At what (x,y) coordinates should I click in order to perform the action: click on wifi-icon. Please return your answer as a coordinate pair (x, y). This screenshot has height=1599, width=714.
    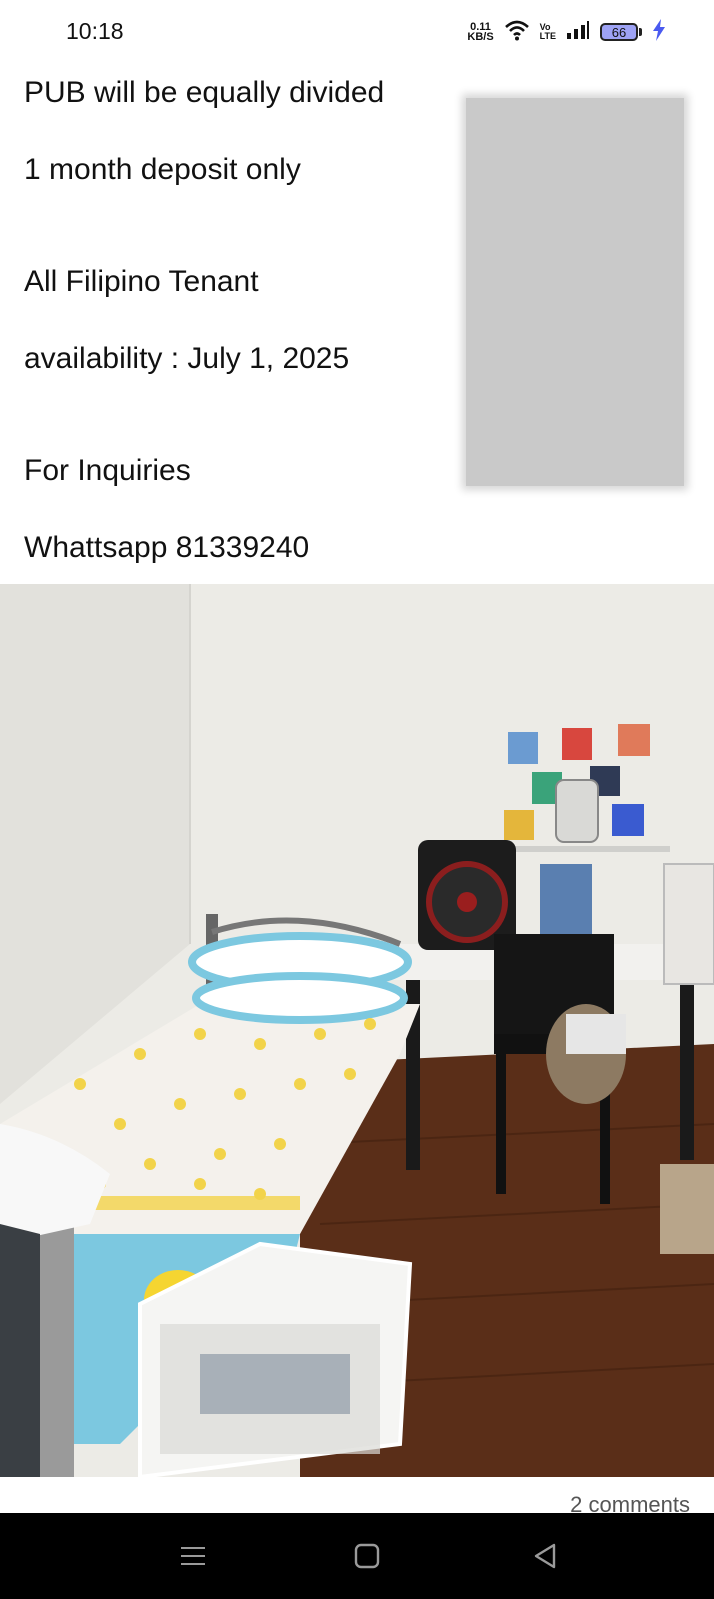
    Looking at the image, I should click on (517, 32).